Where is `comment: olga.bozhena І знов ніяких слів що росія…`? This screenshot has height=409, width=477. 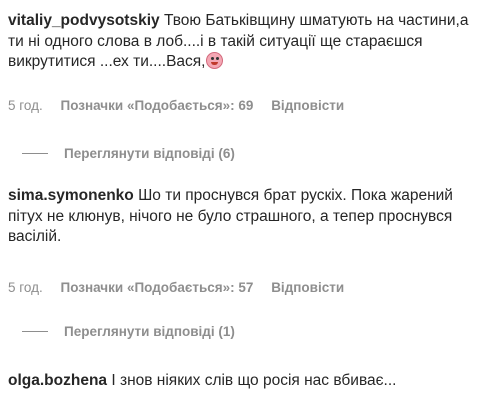 comment: olga.bozhena І знов ніяких слів що росія… is located at coordinates (239, 381).